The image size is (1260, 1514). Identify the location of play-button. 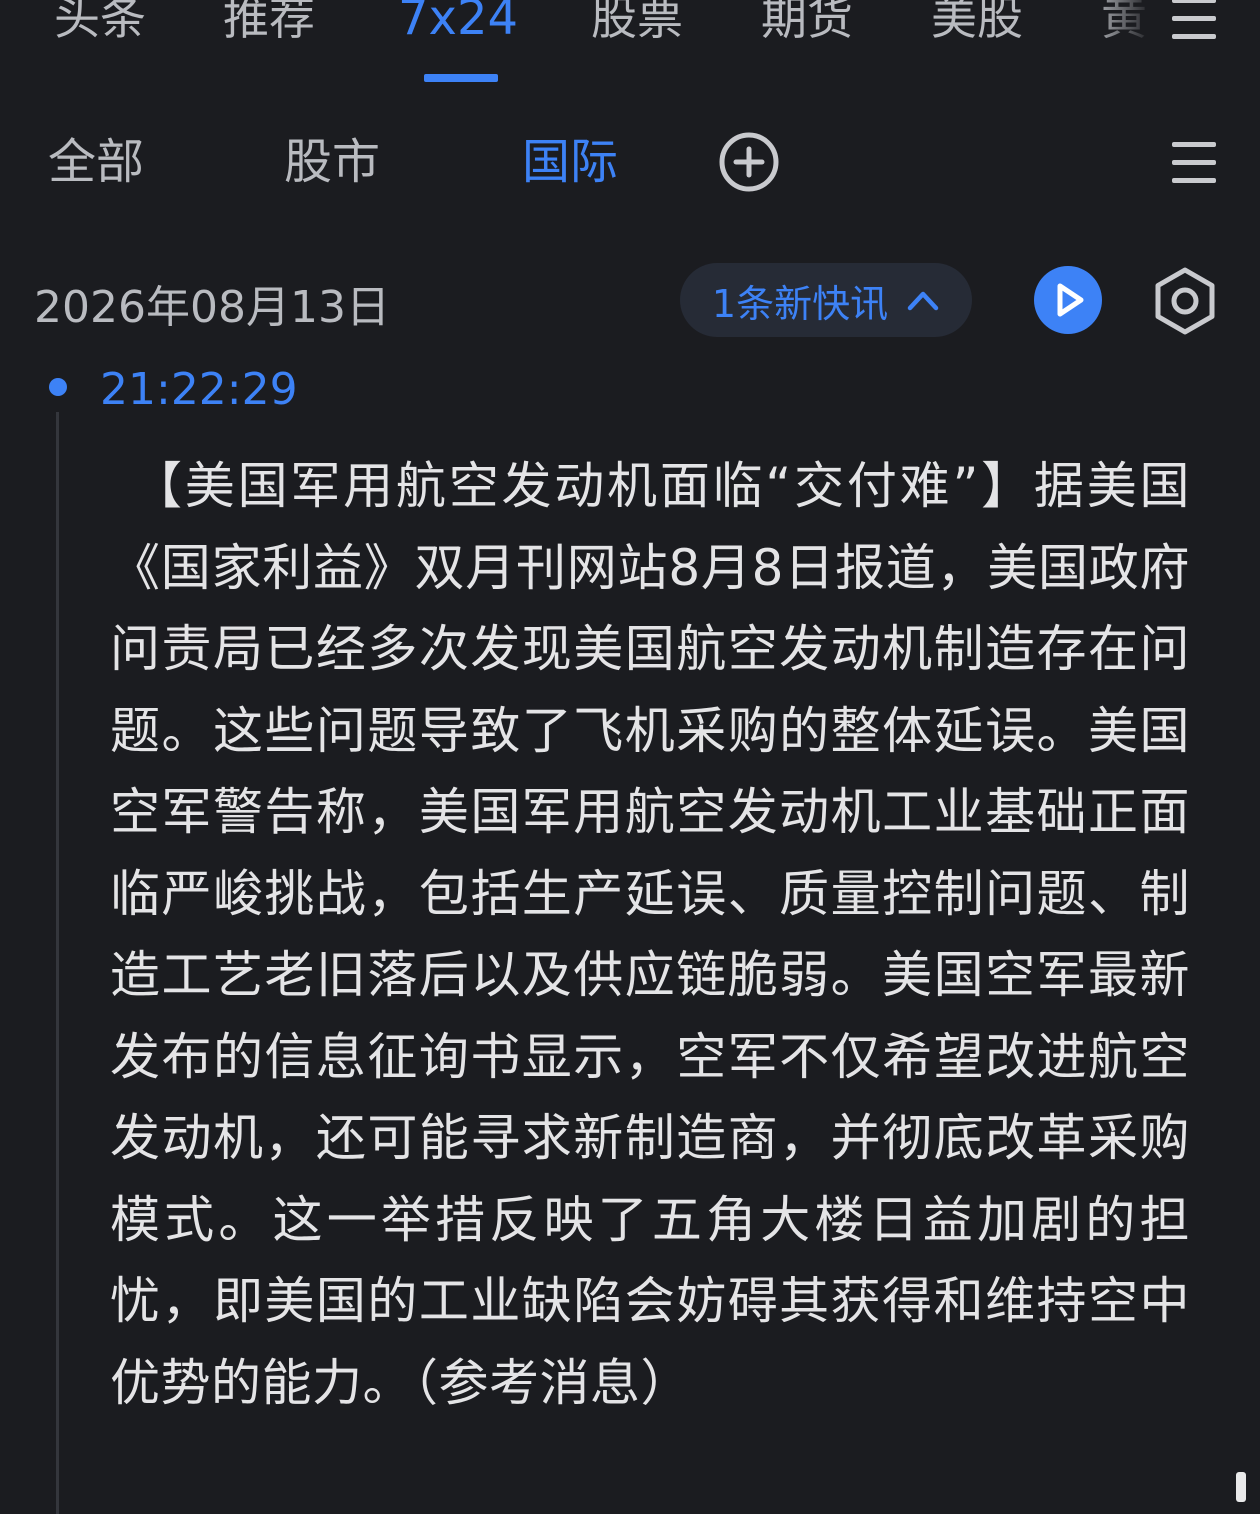
(1068, 300).